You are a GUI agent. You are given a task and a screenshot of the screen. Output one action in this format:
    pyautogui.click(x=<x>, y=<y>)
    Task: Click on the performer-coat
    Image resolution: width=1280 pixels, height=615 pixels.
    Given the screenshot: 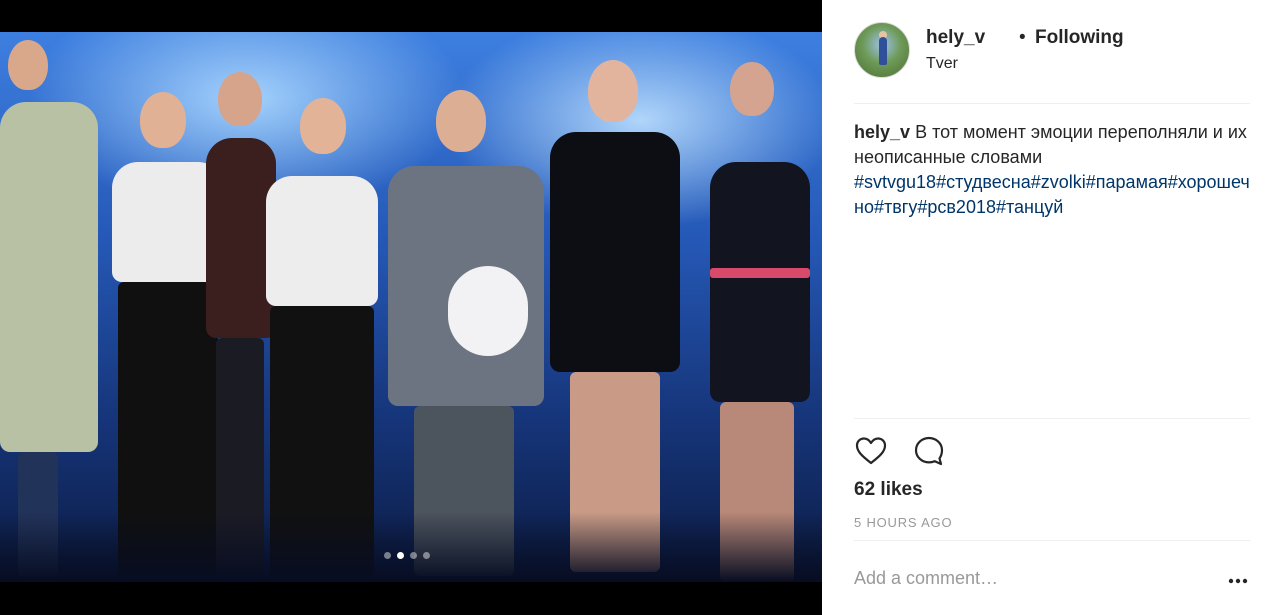 What is the action you would take?
    pyautogui.click(x=50, y=307)
    